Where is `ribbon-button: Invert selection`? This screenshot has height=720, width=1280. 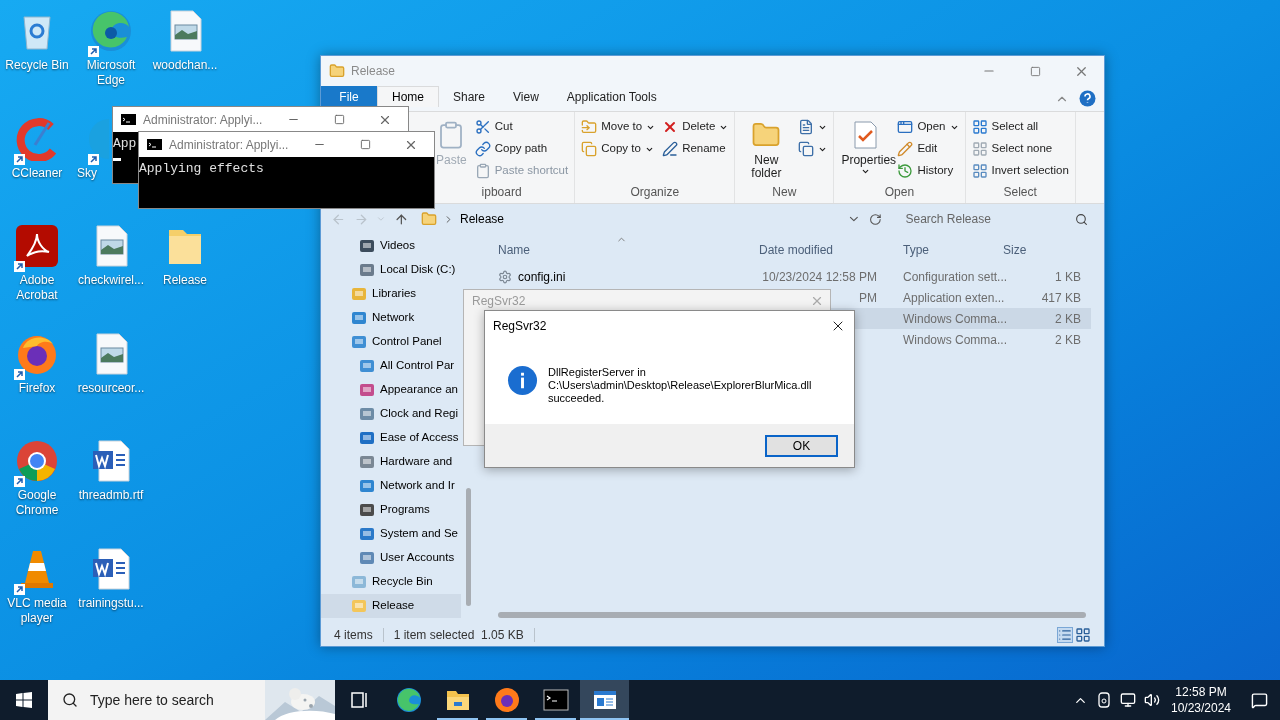
ribbon-button: Invert selection is located at coordinates (1020, 171).